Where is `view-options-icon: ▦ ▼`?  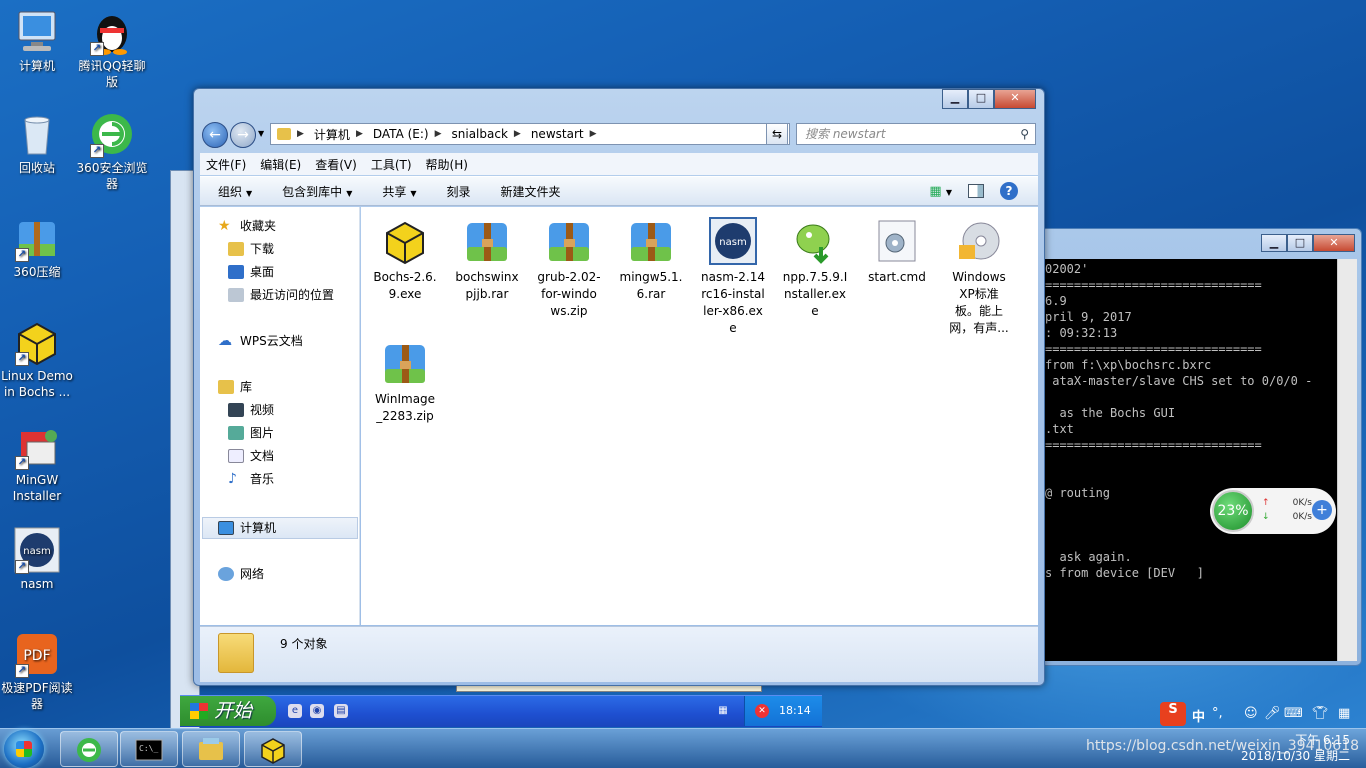 view-options-icon: ▦ ▼ is located at coordinates (940, 191).